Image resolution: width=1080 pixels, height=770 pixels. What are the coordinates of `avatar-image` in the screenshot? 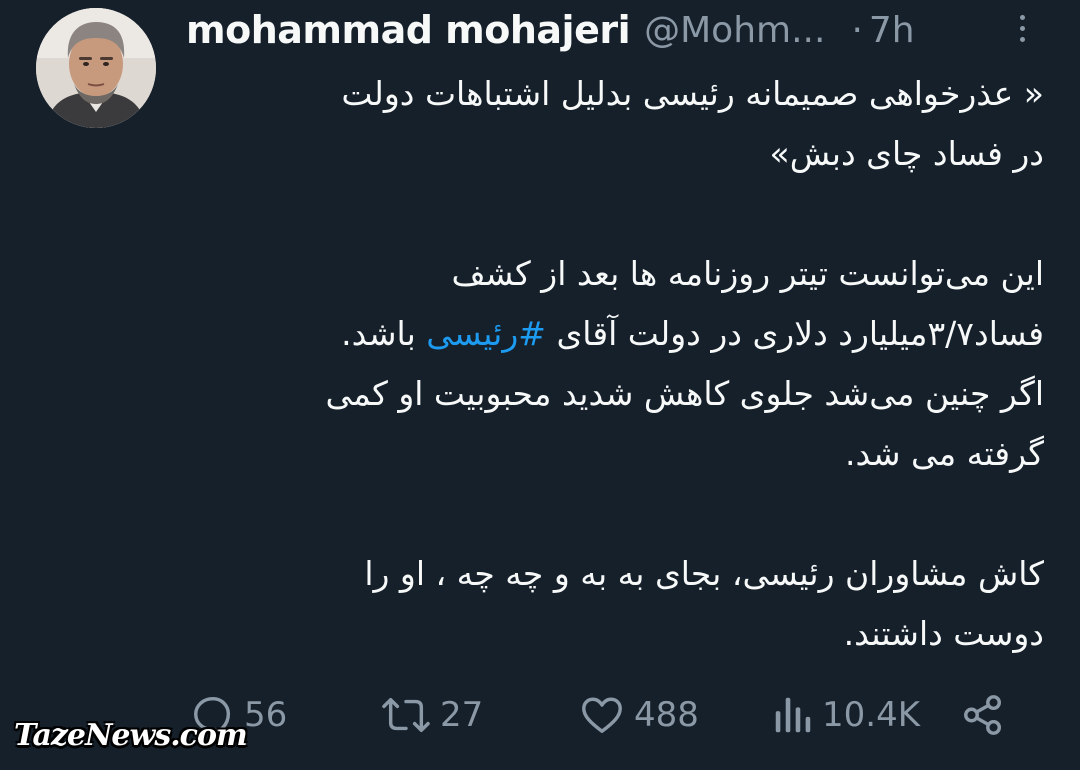 It's located at (96, 68).